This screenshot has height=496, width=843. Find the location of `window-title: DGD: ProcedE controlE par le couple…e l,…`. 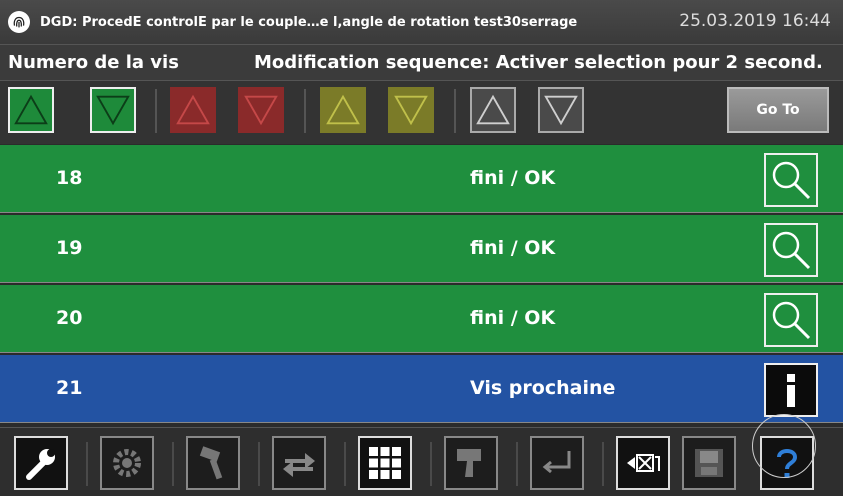

window-title: DGD: ProcedE controlE par le couple…e l,… is located at coordinates (309, 22).